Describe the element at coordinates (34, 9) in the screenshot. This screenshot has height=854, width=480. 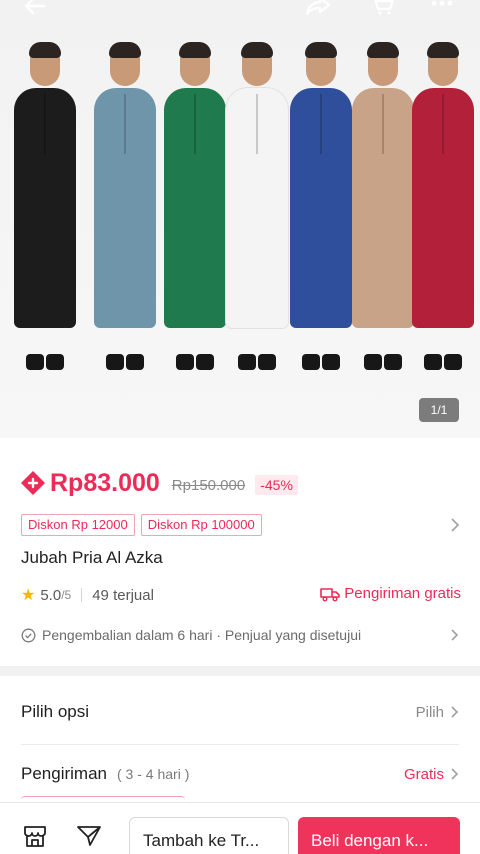
I see `back-arrow-icon` at that location.